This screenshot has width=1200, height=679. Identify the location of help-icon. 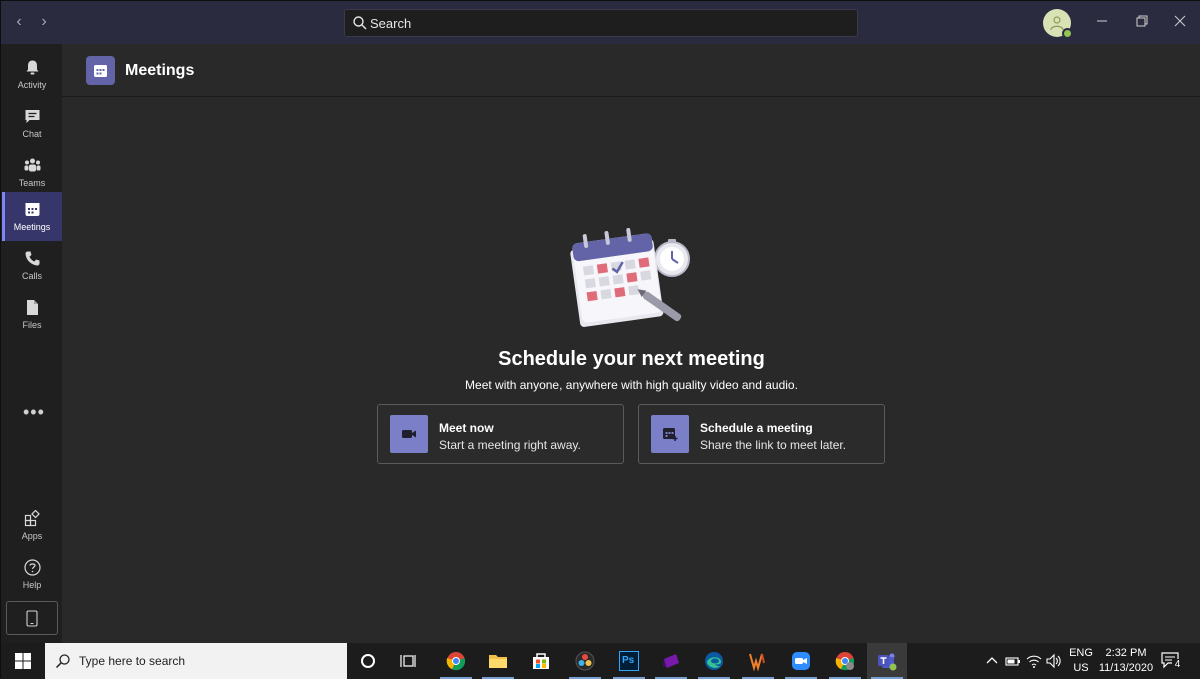
(32, 567).